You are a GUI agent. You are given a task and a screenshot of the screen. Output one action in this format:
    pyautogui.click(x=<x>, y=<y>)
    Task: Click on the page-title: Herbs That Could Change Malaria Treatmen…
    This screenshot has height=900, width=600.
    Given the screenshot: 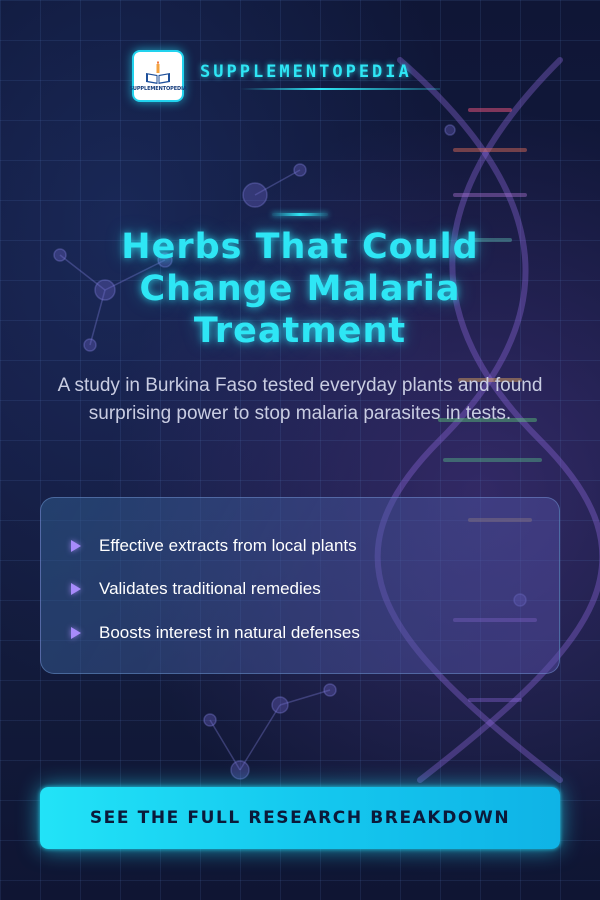 What is the action you would take?
    pyautogui.click(x=300, y=289)
    